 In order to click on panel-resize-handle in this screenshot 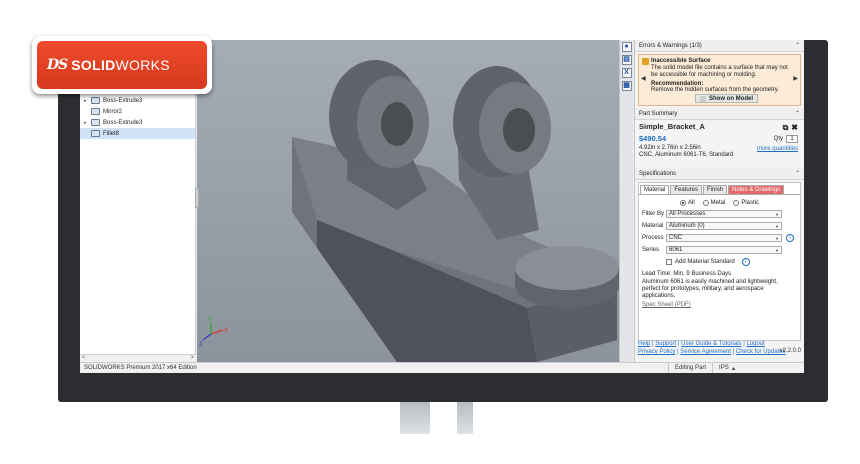, I will do `click(197, 198)`.